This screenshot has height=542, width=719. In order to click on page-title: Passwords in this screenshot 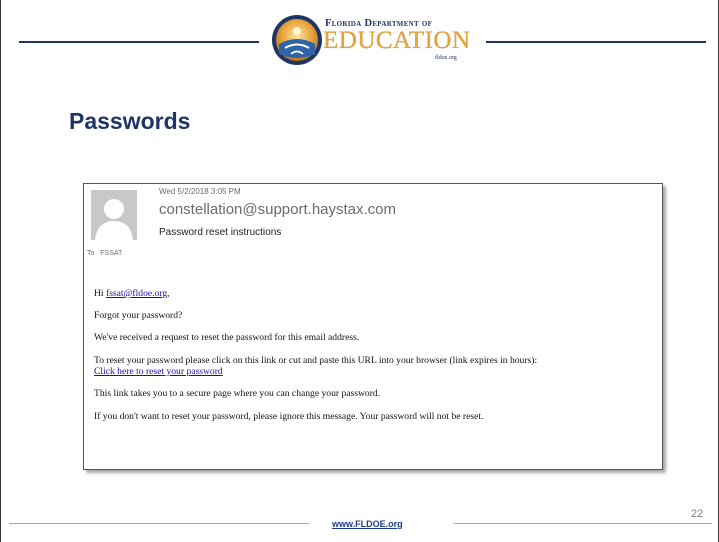, I will do `click(130, 121)`.